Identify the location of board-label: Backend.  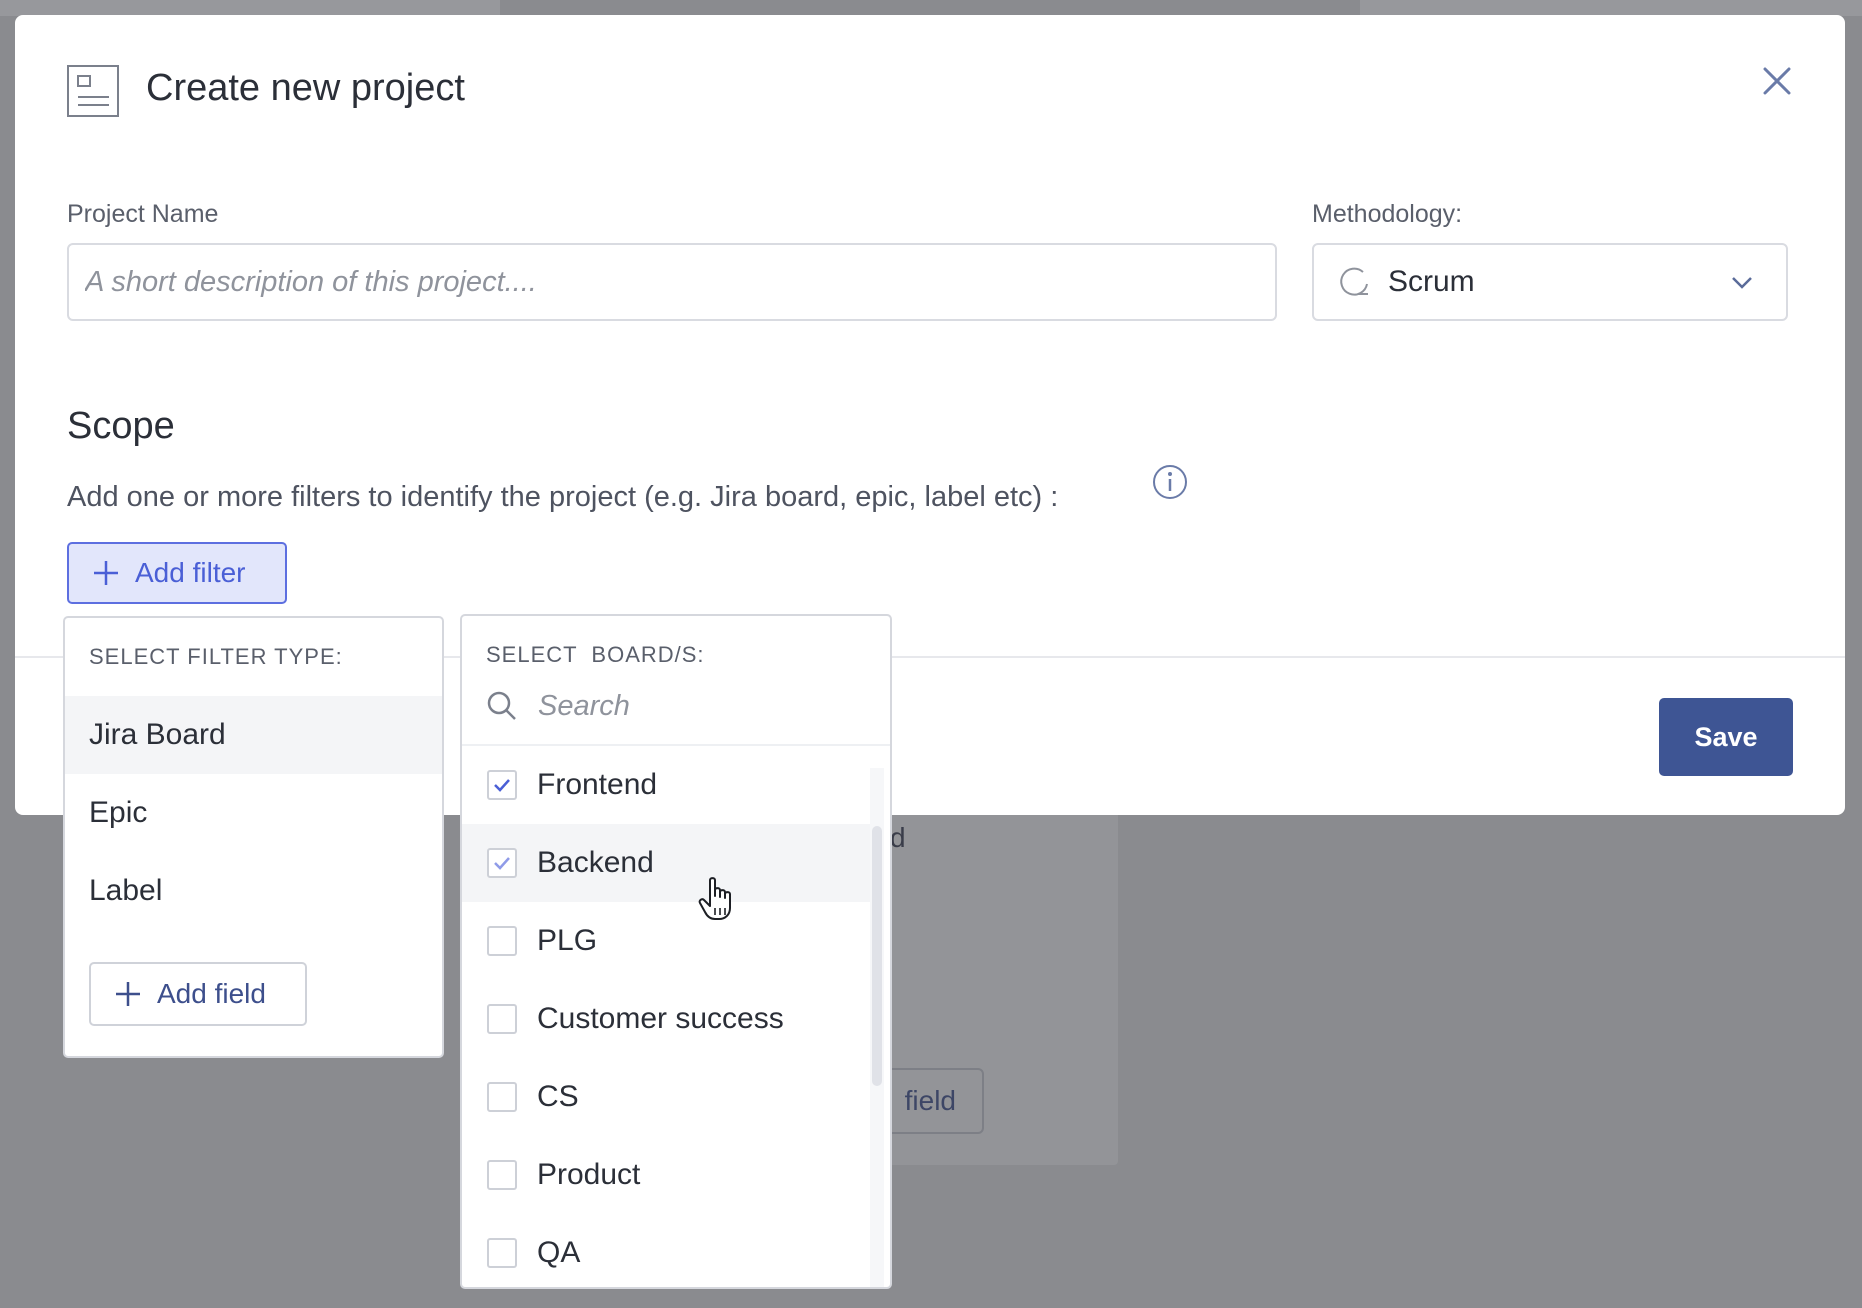
(595, 862).